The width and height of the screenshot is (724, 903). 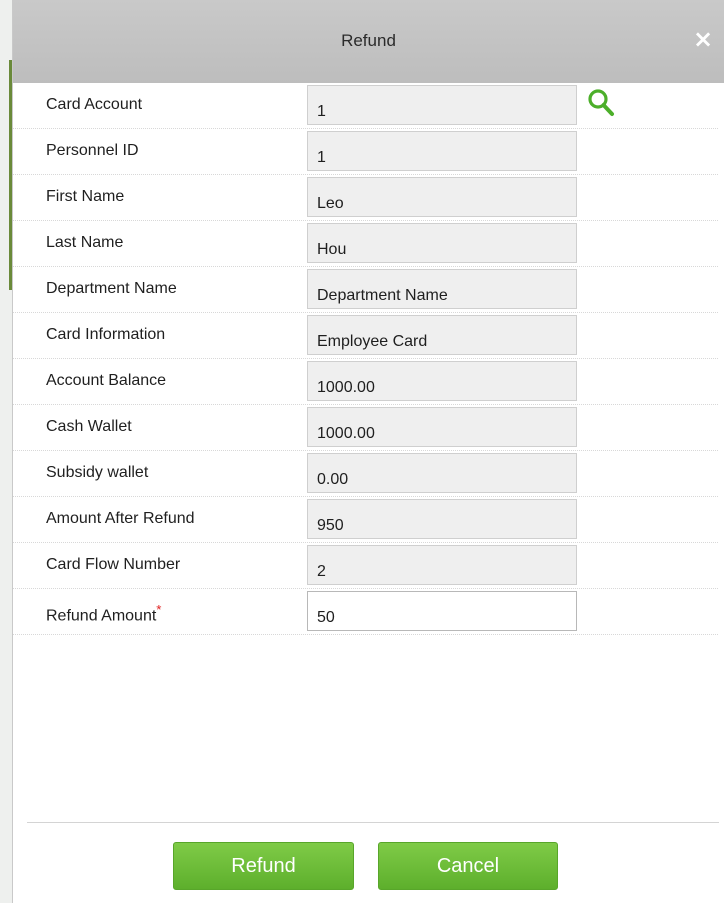 I want to click on cash-wallet-label: Cash Wallet, so click(x=89, y=426).